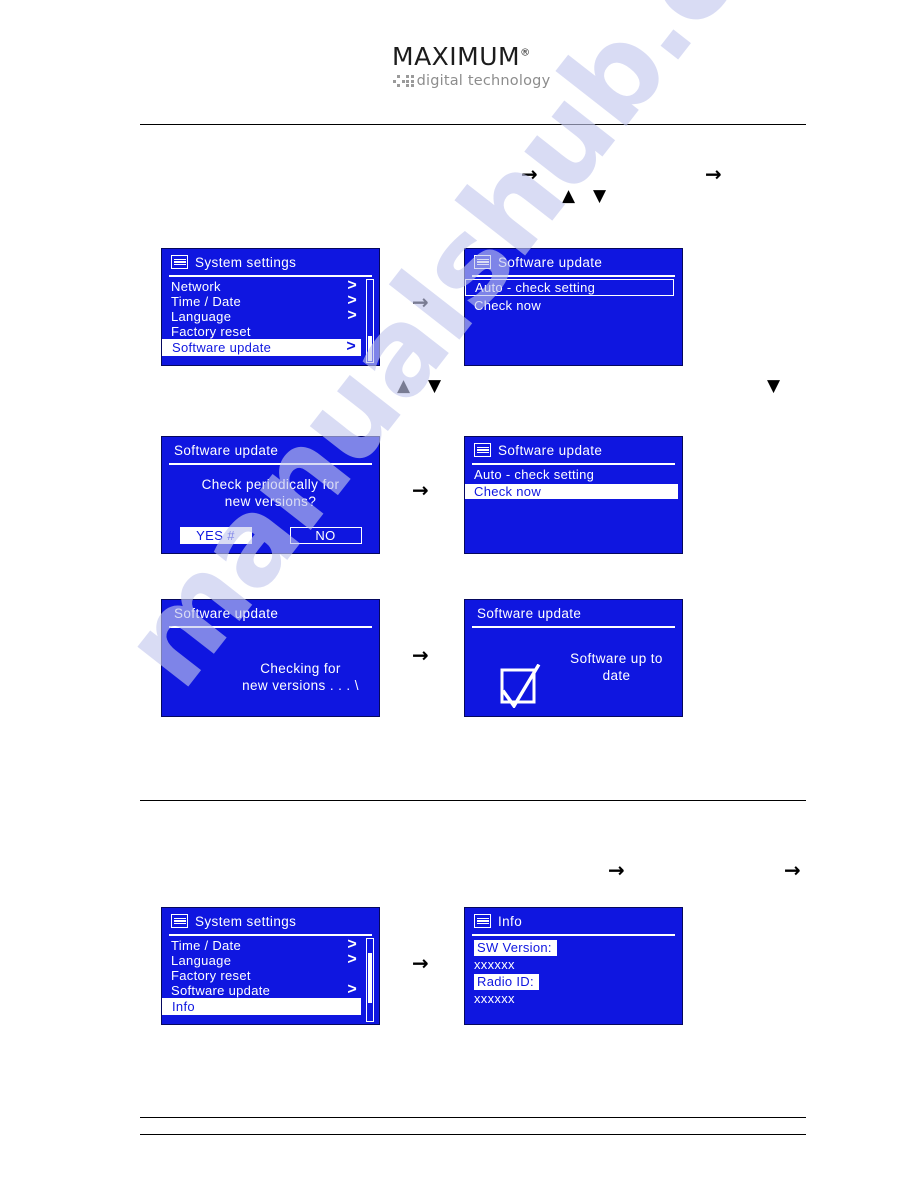  Describe the element at coordinates (525, 53) in the screenshot. I see `registered-mark: ®` at that location.